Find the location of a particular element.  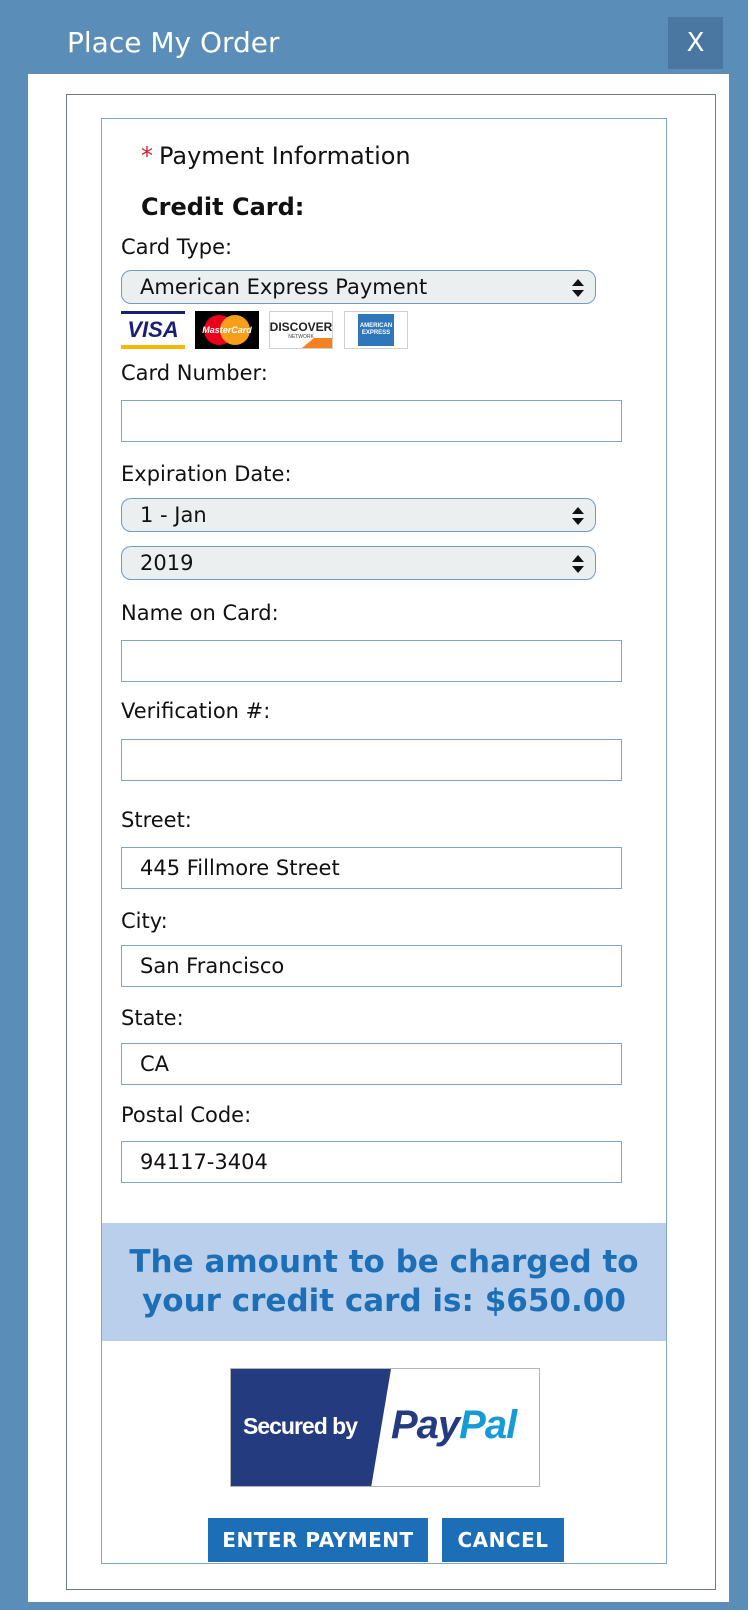

mastercard-logo-text: MasterCard is located at coordinates (227, 330).